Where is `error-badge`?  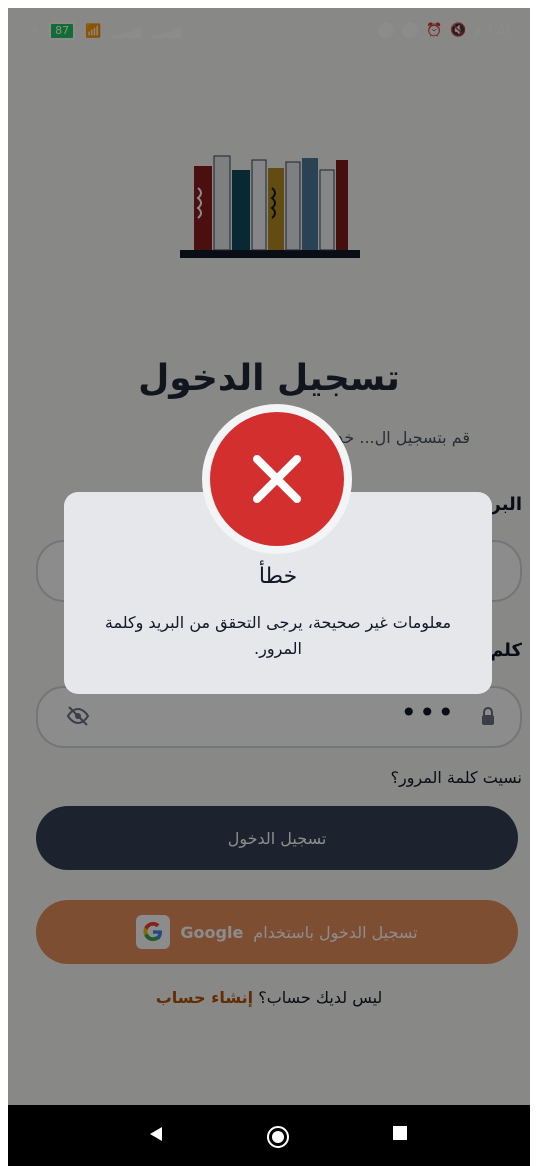
error-badge is located at coordinates (277, 479).